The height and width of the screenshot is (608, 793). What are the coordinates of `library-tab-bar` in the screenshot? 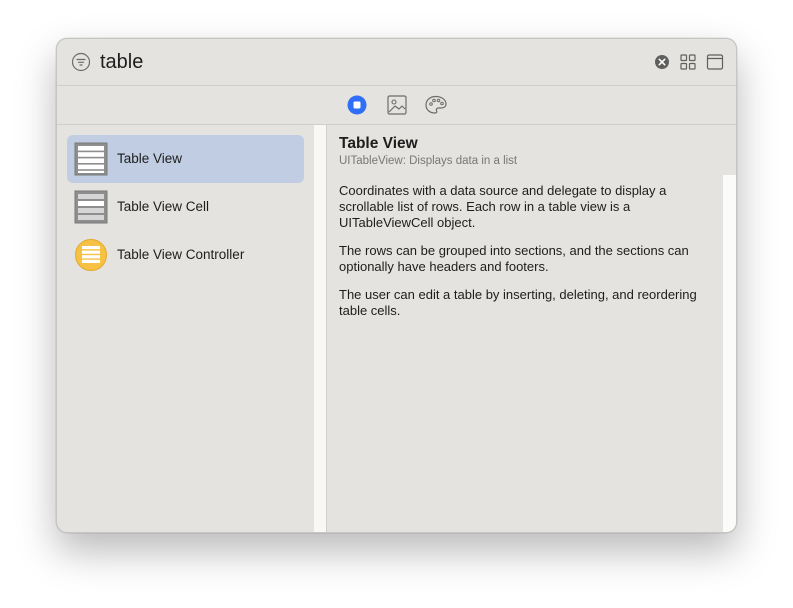 It's located at (396, 105).